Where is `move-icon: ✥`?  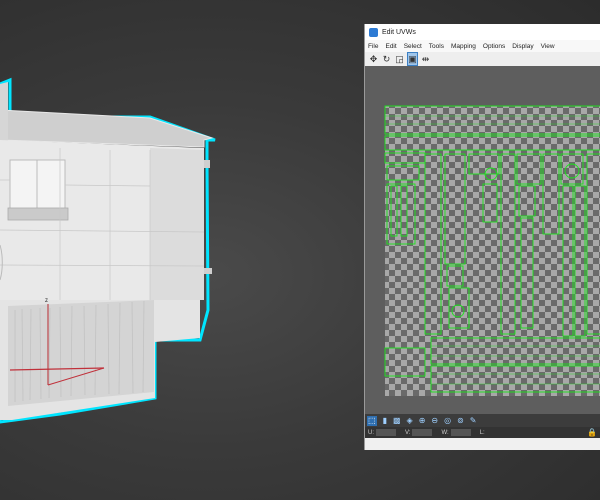
move-icon: ✥ is located at coordinates (373, 59).